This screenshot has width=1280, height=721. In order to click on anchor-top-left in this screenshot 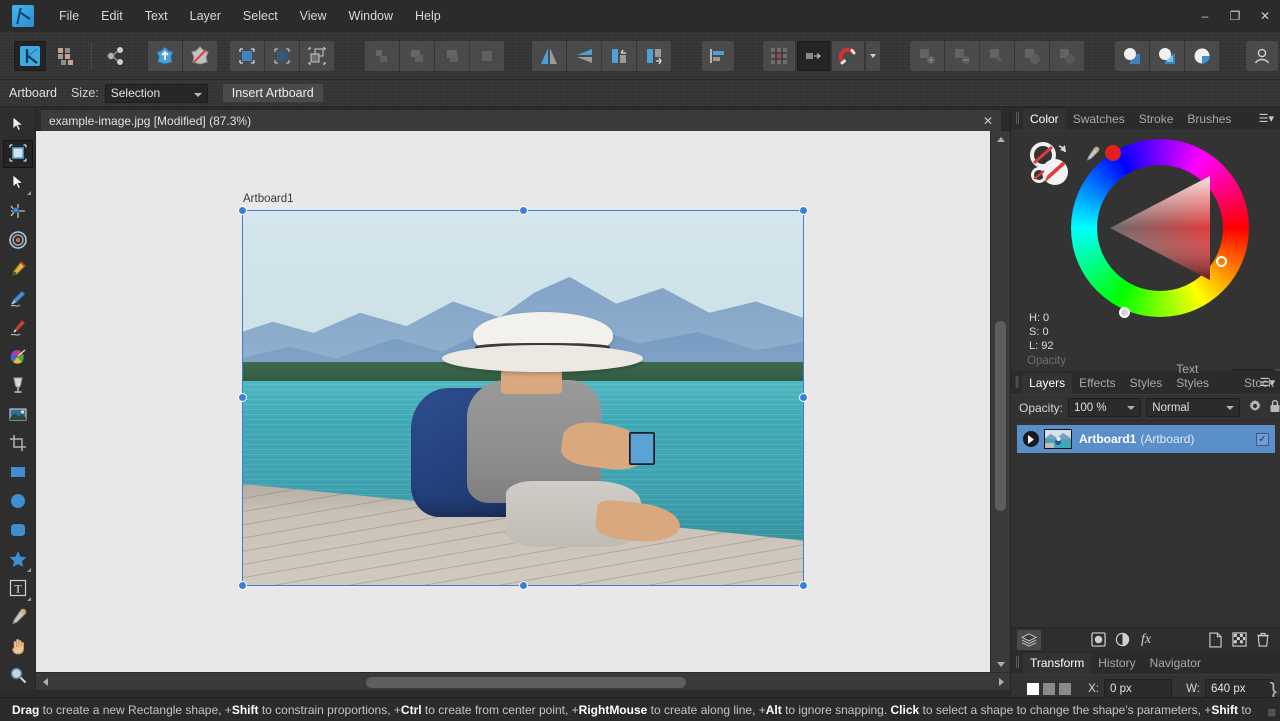, I will do `click(1033, 689)`.